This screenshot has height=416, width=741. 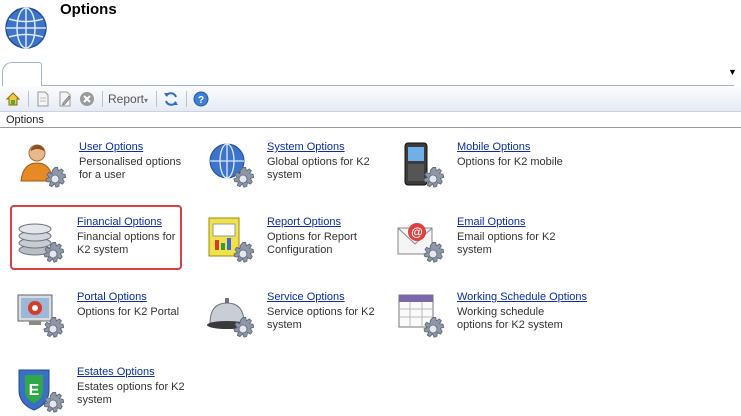 I want to click on item-title: Estates Options, so click(x=116, y=372).